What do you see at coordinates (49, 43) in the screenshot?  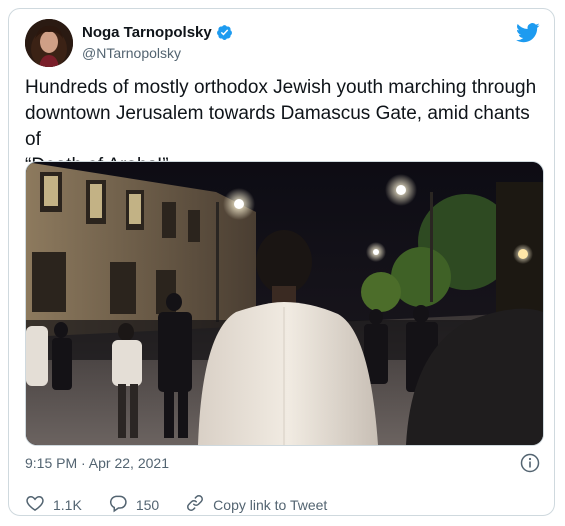 I see `avatar` at bounding box center [49, 43].